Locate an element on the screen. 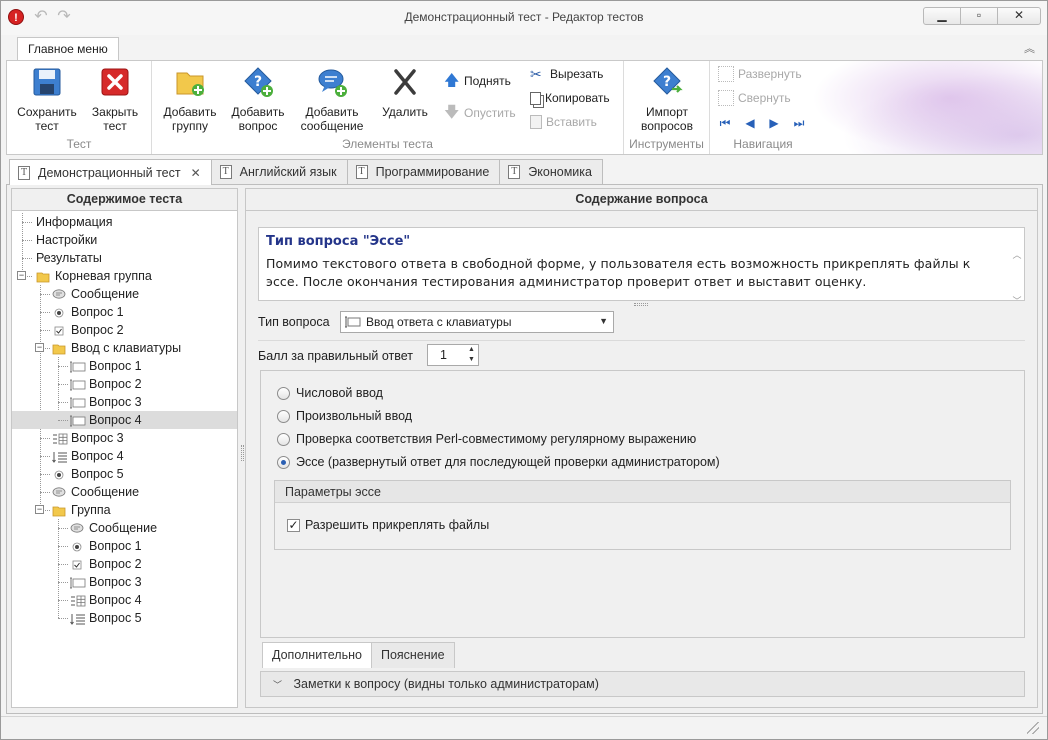 The width and height of the screenshot is (1048, 740). save-test-button: Сохранить тест is located at coordinates (47, 99).